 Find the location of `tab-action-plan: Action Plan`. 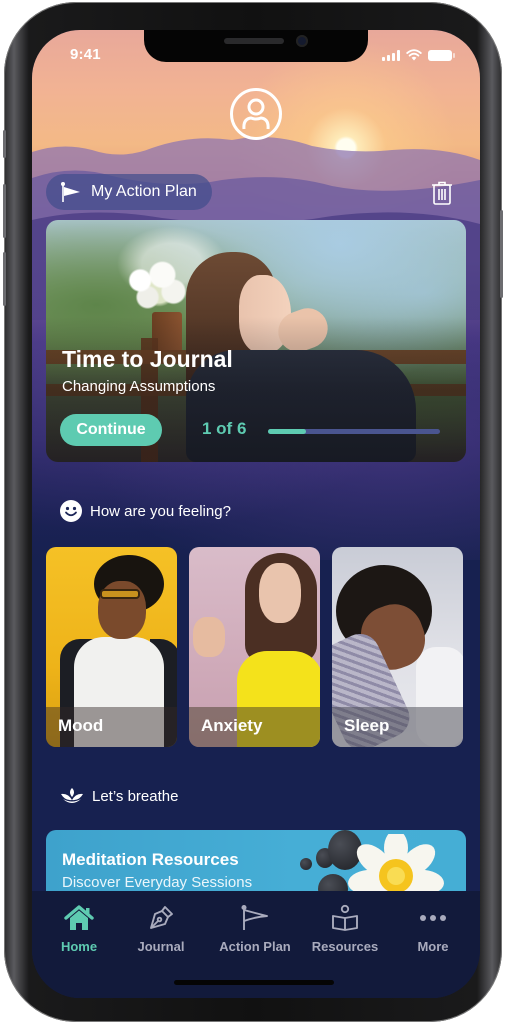

tab-action-plan: Action Plan is located at coordinates (255, 933).